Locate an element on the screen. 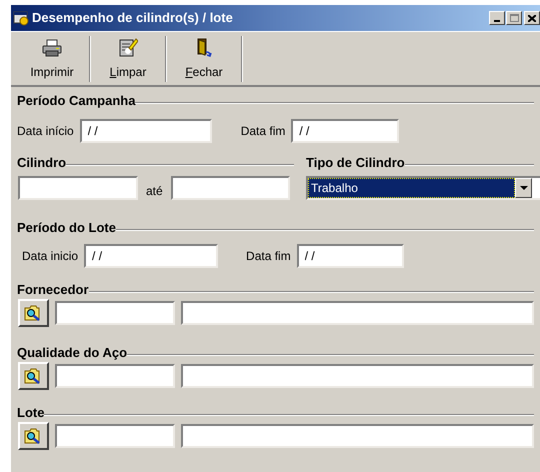 The height and width of the screenshot is (472, 540). window-title: Desempenho de cilindro(s) / lote is located at coordinates (132, 18).